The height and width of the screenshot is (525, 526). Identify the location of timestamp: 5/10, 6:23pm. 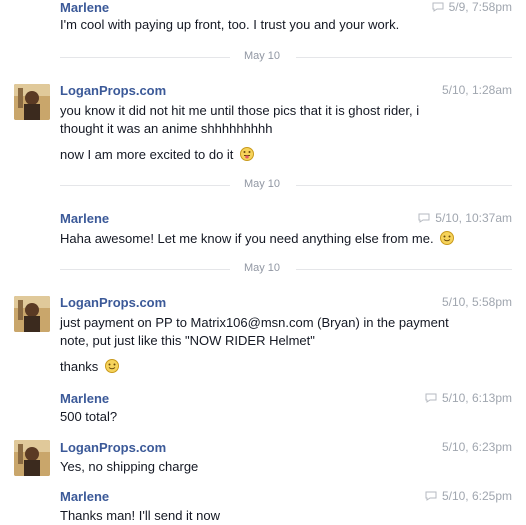
(476, 447).